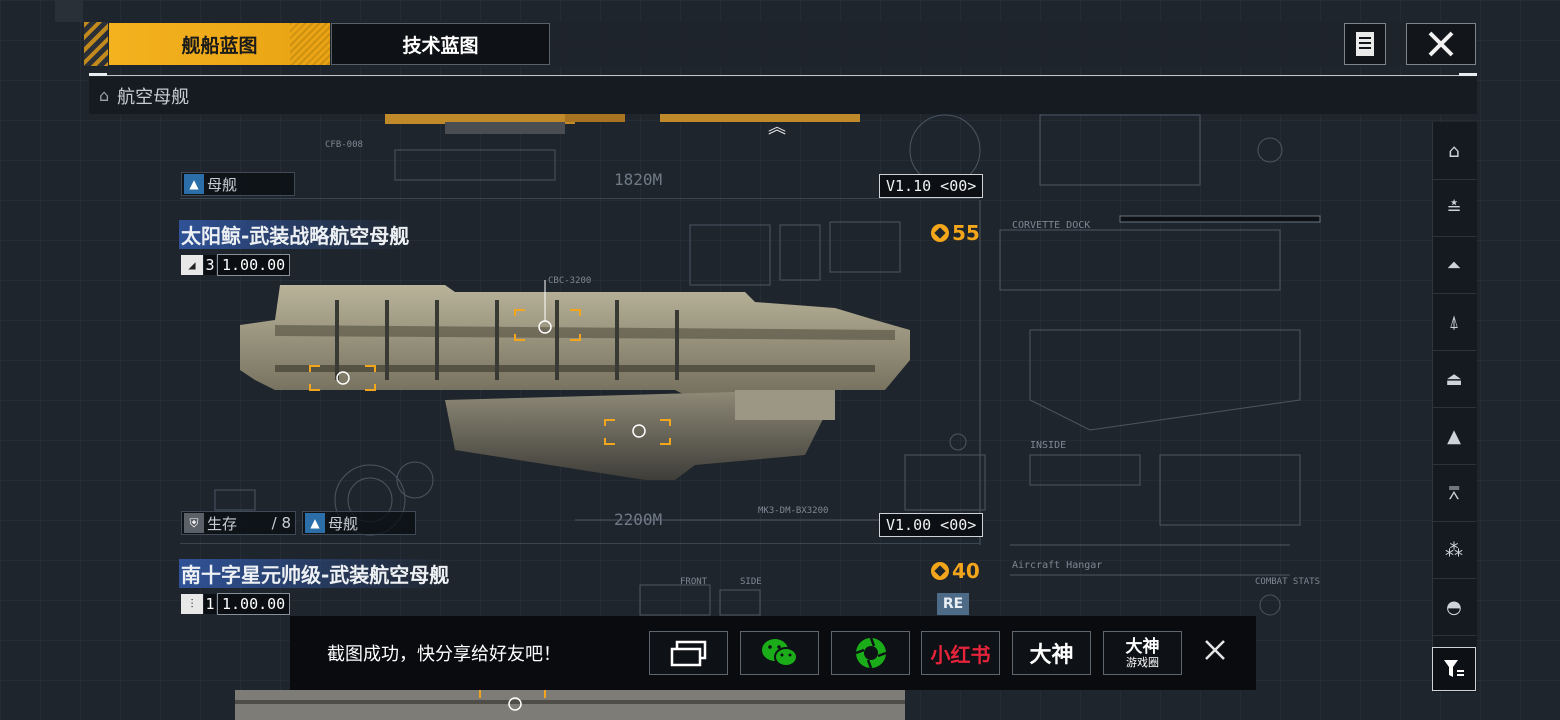 The width and height of the screenshot is (1560, 720). Describe the element at coordinates (343, 523) in the screenshot. I see `ship1-type-label: 母舰` at that location.